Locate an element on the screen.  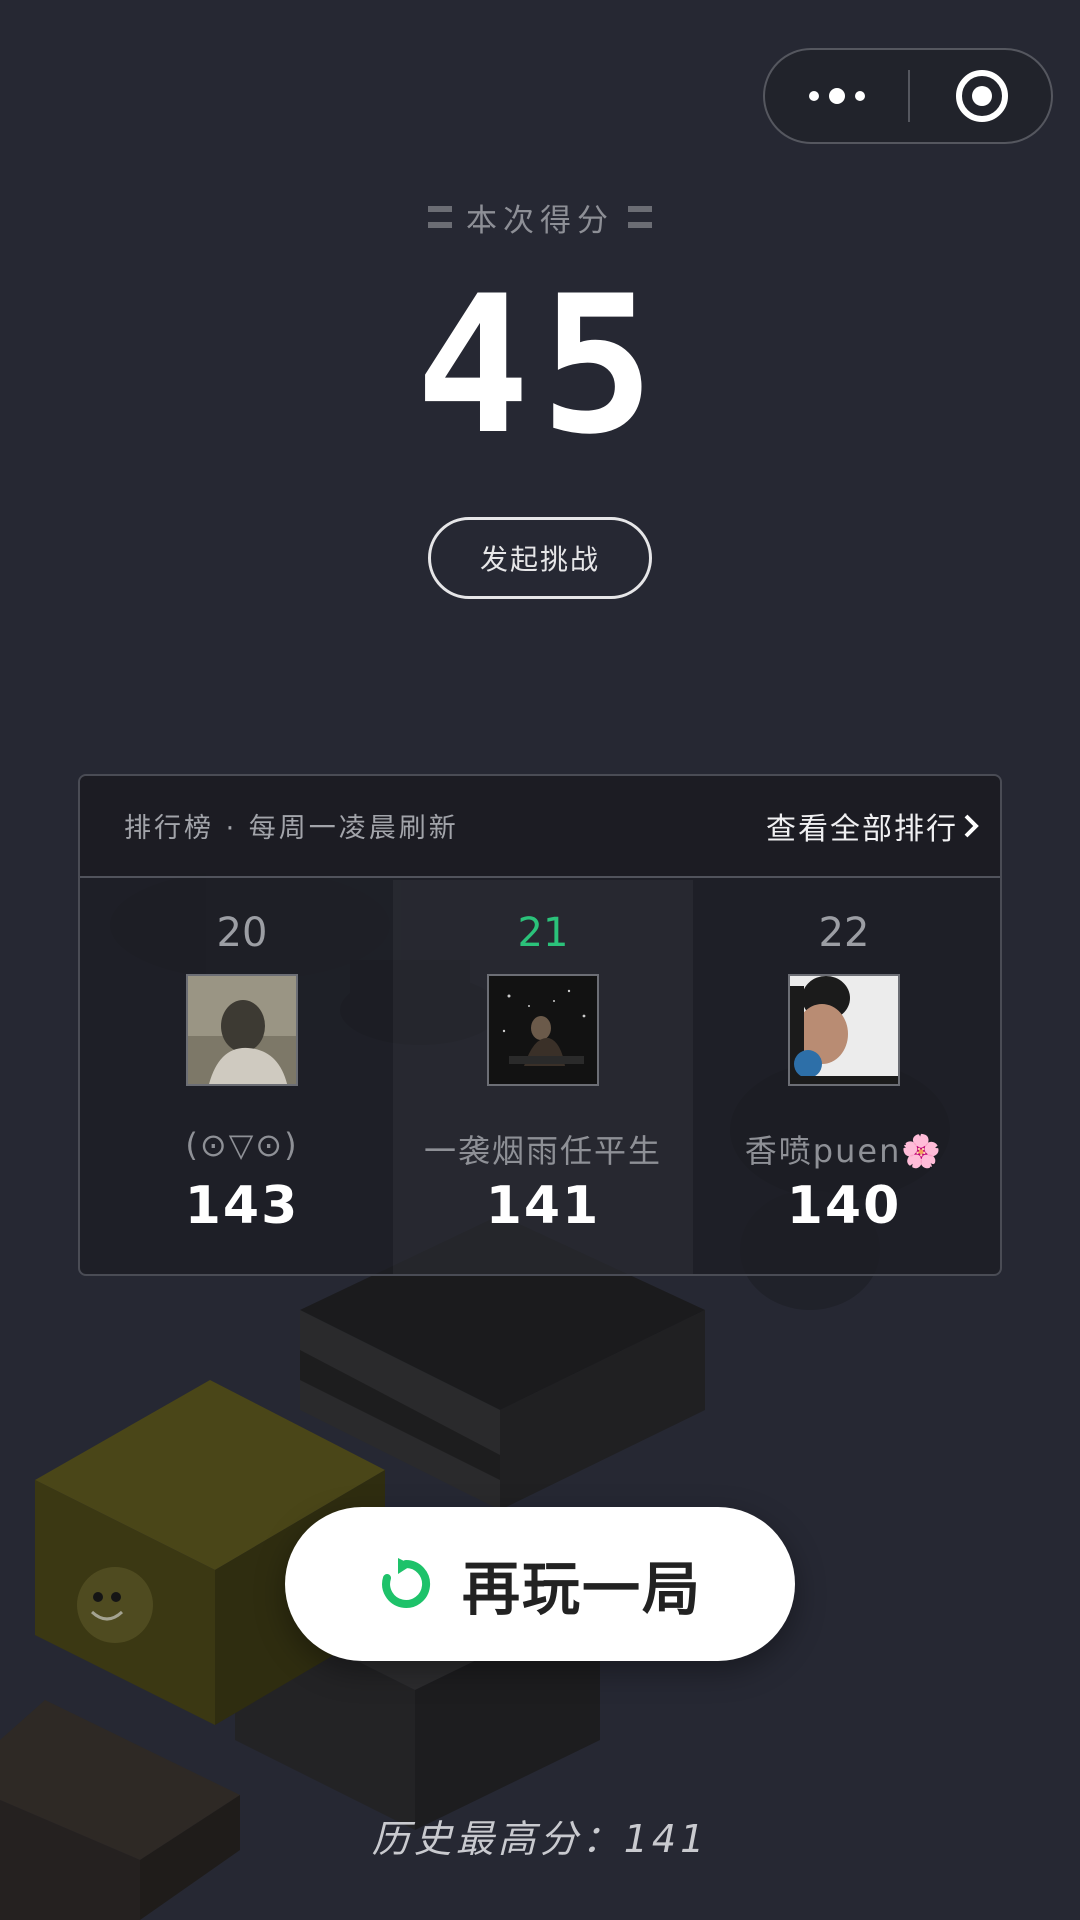
replay-icon is located at coordinates (406, 1583).